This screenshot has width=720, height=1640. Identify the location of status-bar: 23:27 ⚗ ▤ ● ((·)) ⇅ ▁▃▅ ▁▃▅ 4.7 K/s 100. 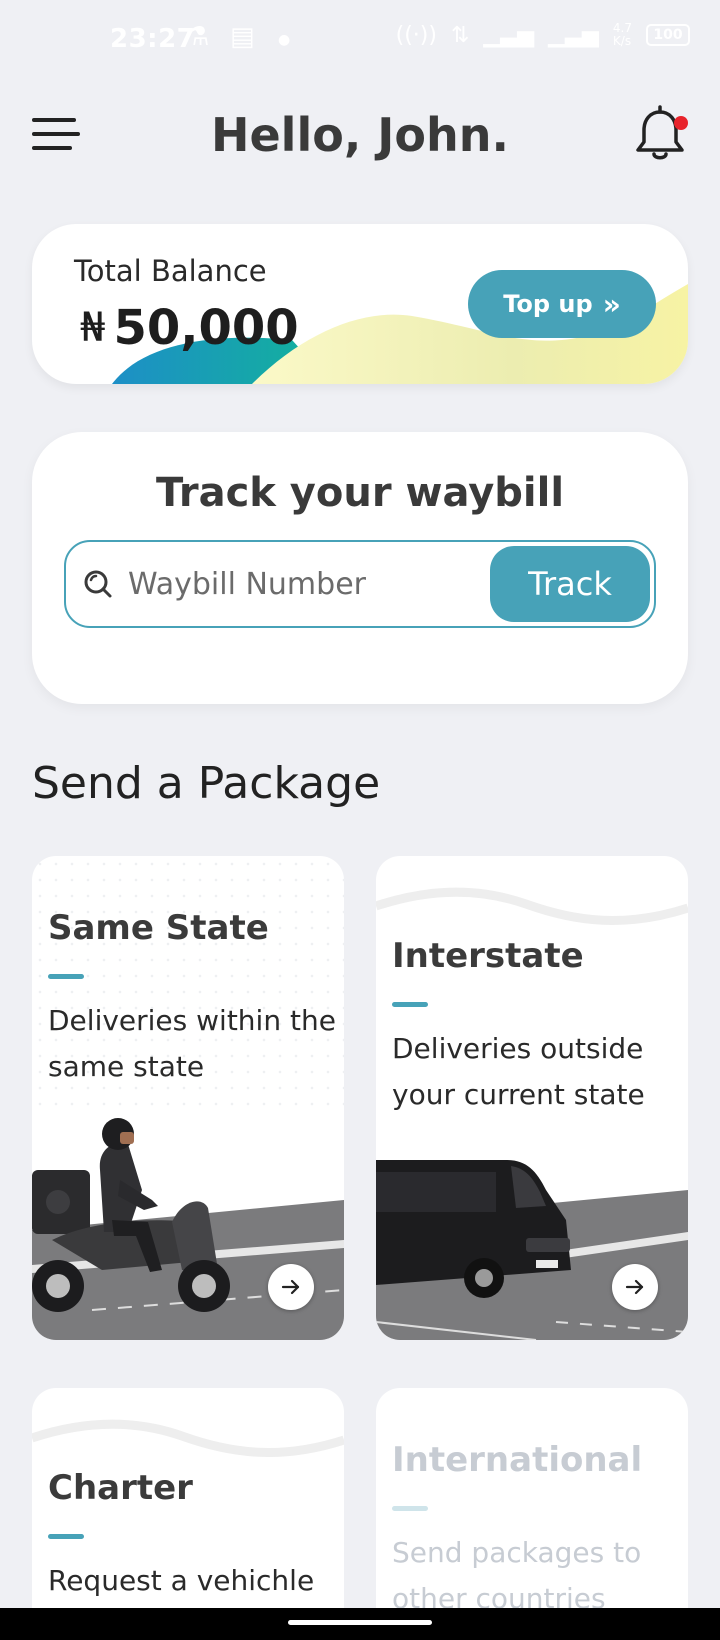
(360, 41).